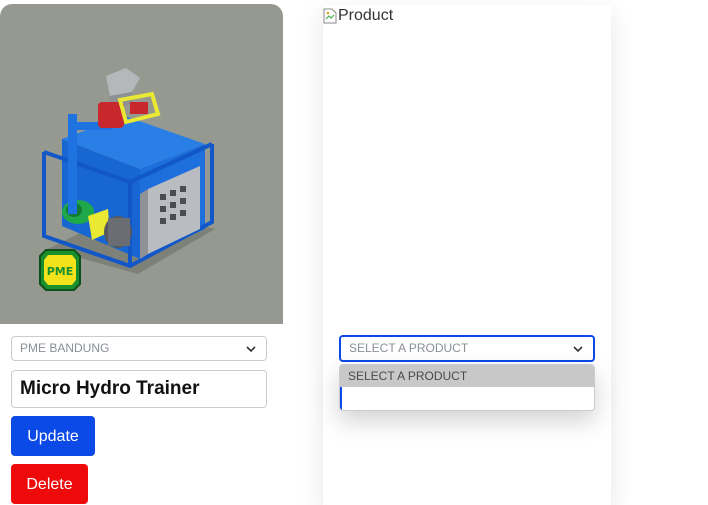 Image resolution: width=708 pixels, height=505 pixels. What do you see at coordinates (467, 376) in the screenshot?
I see `dropdown-option: SELECT A PRODUCT` at bounding box center [467, 376].